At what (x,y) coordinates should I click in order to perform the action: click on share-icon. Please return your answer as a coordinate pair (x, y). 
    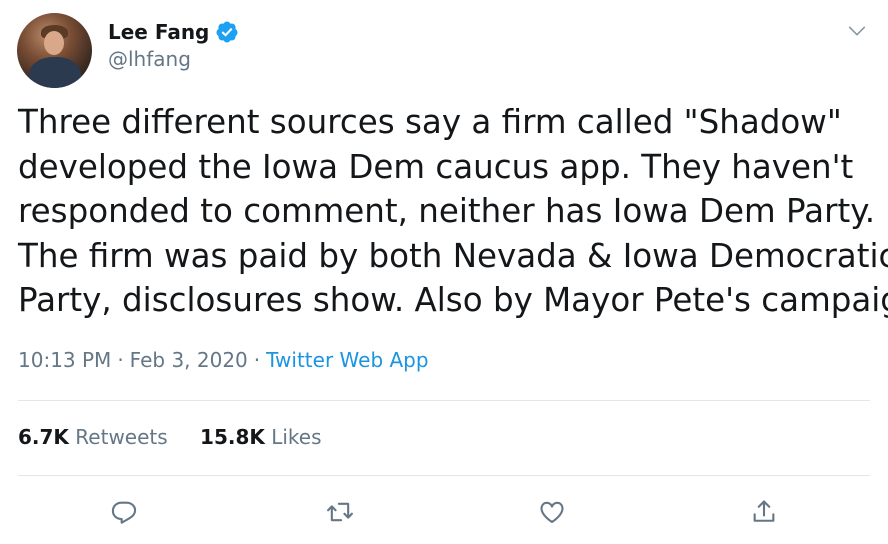
    Looking at the image, I should click on (764, 511).